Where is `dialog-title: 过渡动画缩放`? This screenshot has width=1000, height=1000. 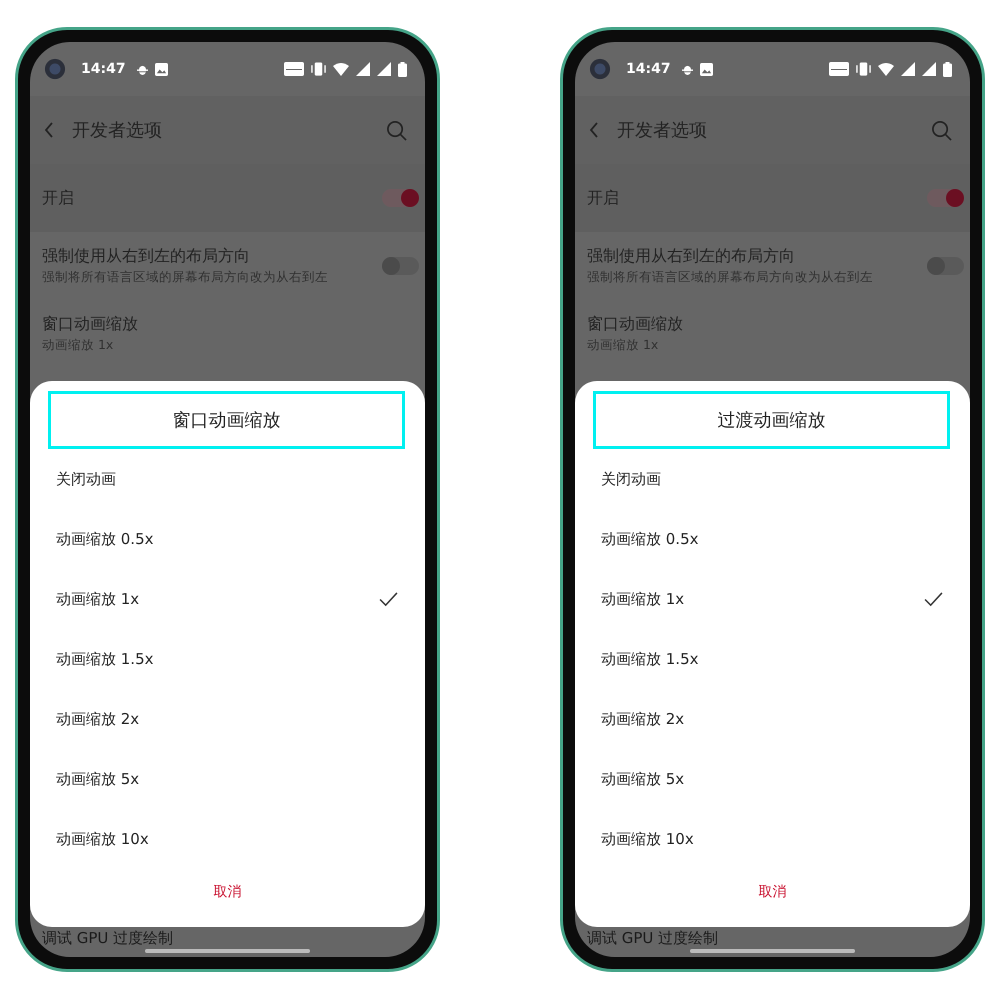 dialog-title: 过渡动画缩放 is located at coordinates (771, 420).